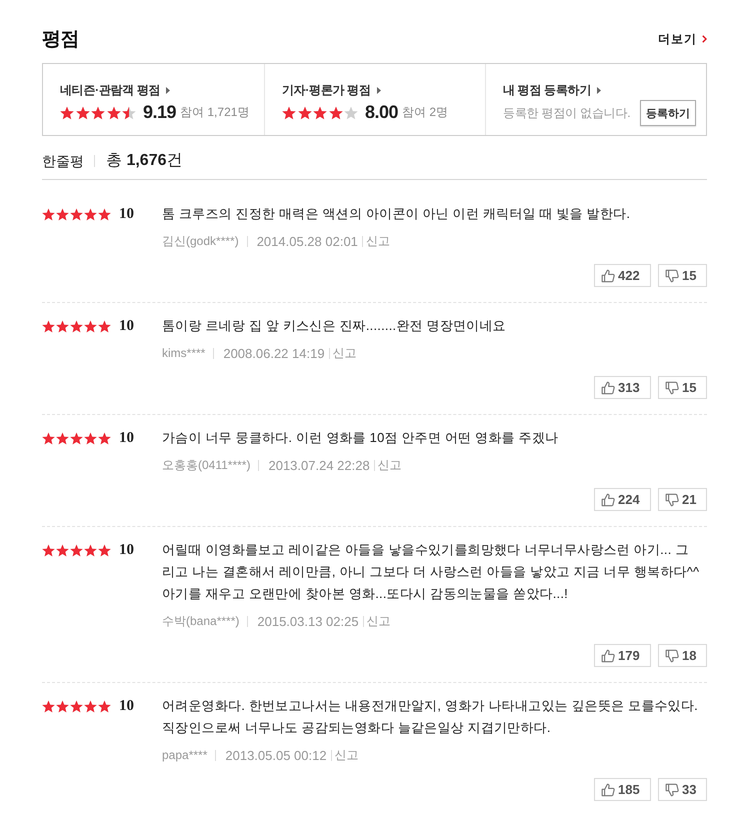  What do you see at coordinates (159, 112) in the screenshot?
I see `average-score: 9.19` at bounding box center [159, 112].